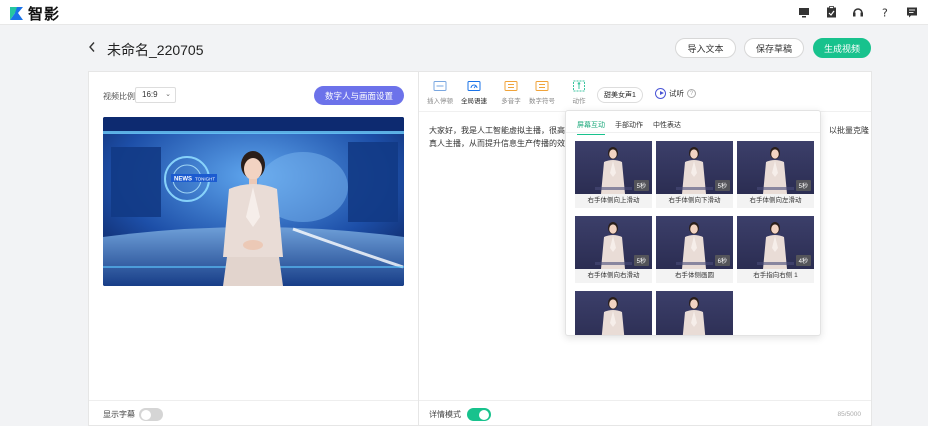 The height and width of the screenshot is (426, 928). I want to click on question-icon: ?, so click(691, 93).